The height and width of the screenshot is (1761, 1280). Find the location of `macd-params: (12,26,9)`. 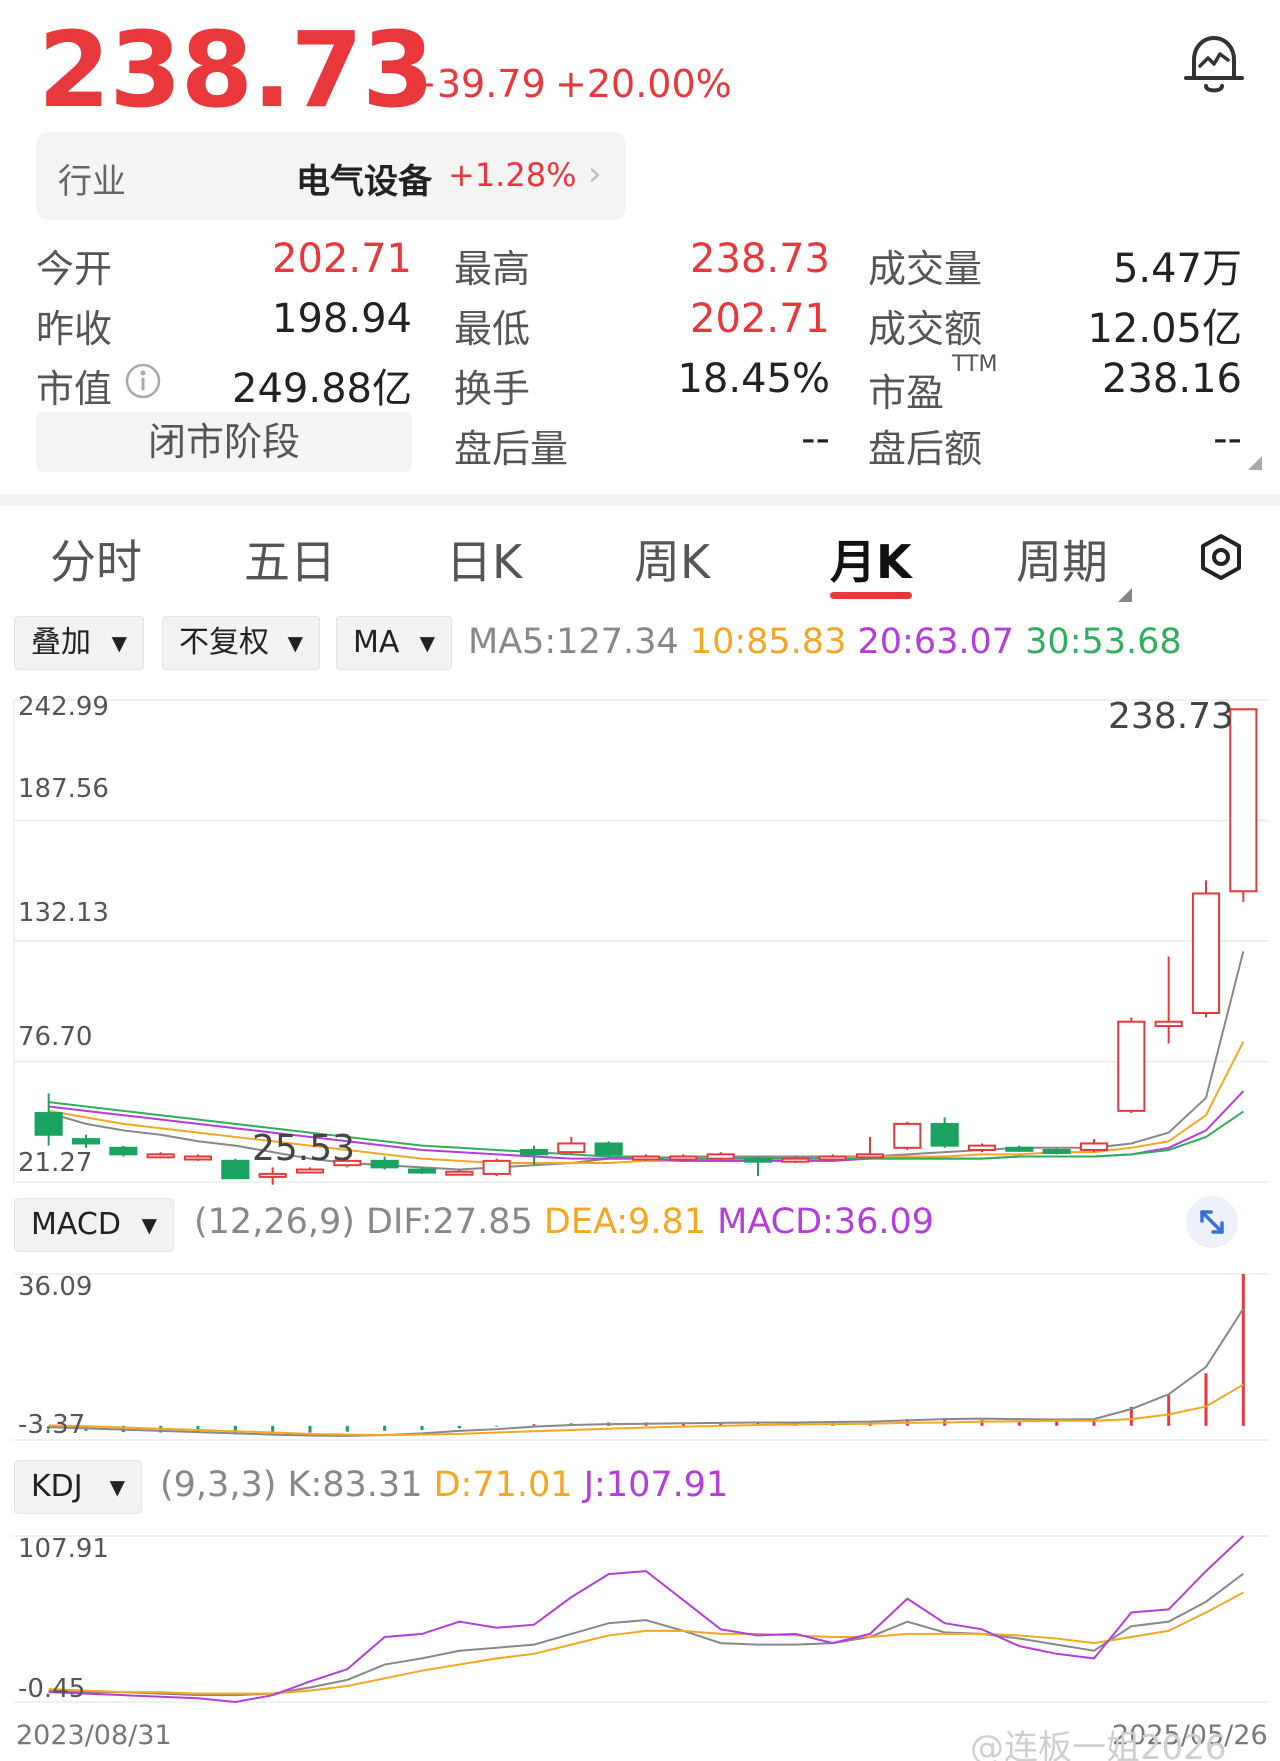

macd-params: (12,26,9) is located at coordinates (274, 1222).